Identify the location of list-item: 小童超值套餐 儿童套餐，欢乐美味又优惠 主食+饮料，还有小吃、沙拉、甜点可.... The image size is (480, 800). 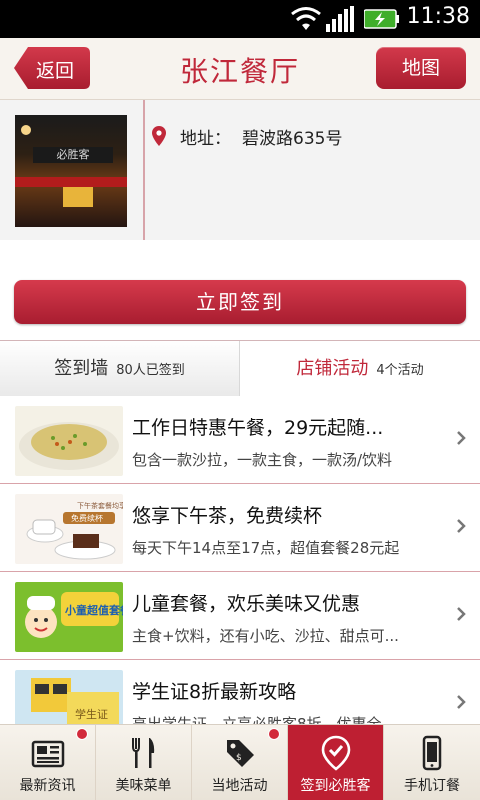
(240, 616).